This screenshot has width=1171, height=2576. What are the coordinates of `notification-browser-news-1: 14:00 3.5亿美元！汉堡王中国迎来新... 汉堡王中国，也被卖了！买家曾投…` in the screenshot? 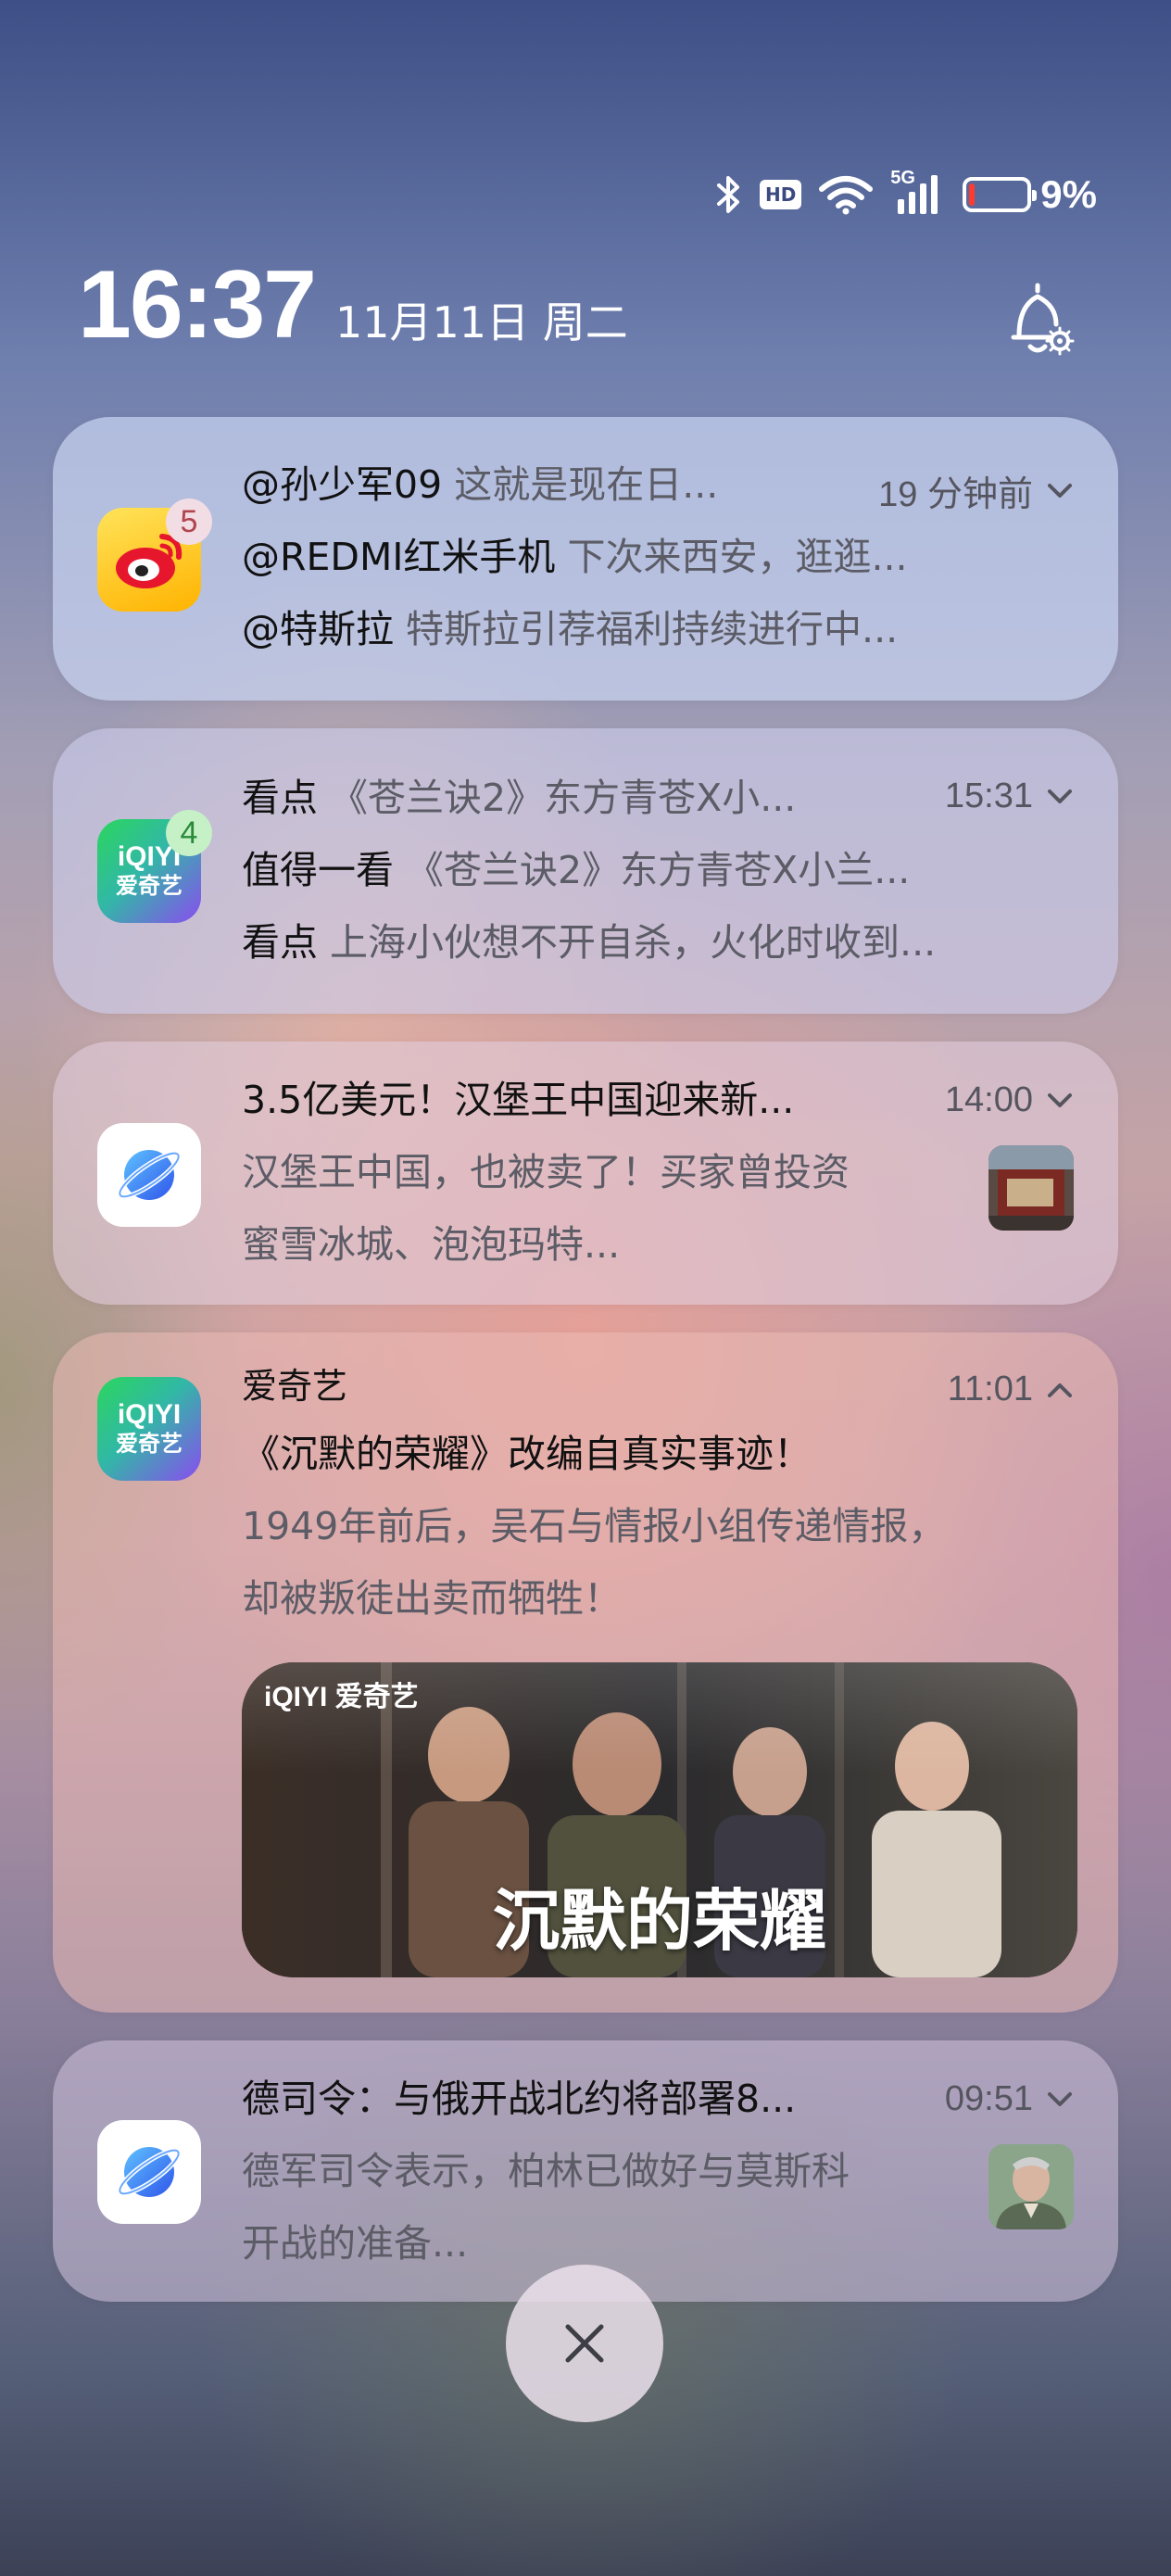 It's located at (585, 1173).